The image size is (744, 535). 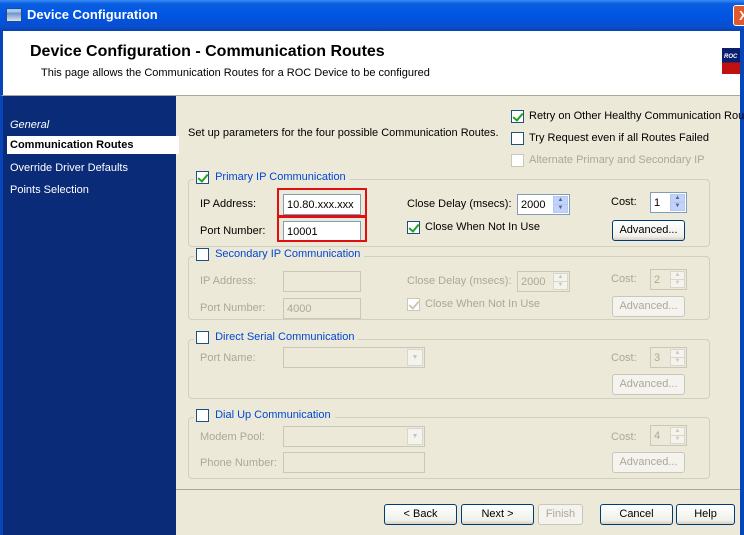 I want to click on dialup-cost-label: Cost:, so click(x=624, y=437).